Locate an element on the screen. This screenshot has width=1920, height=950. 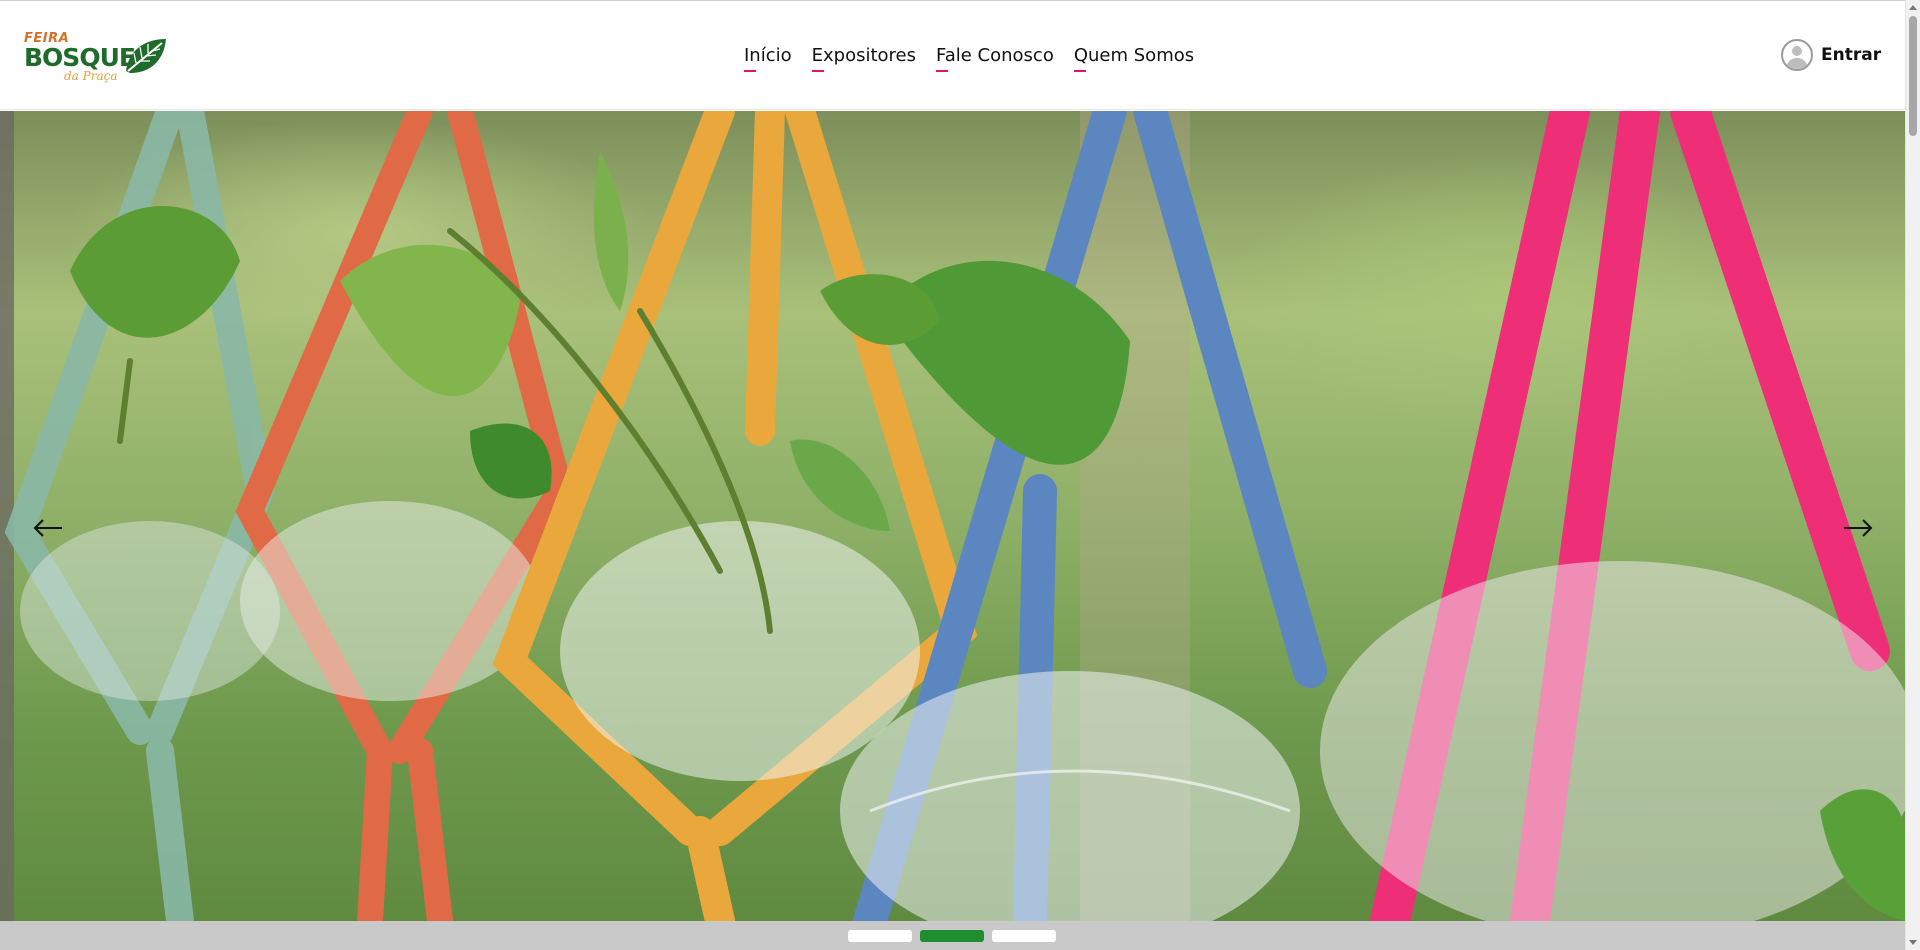
nav-link-quem-somos: Quem Somos is located at coordinates (1133, 58).